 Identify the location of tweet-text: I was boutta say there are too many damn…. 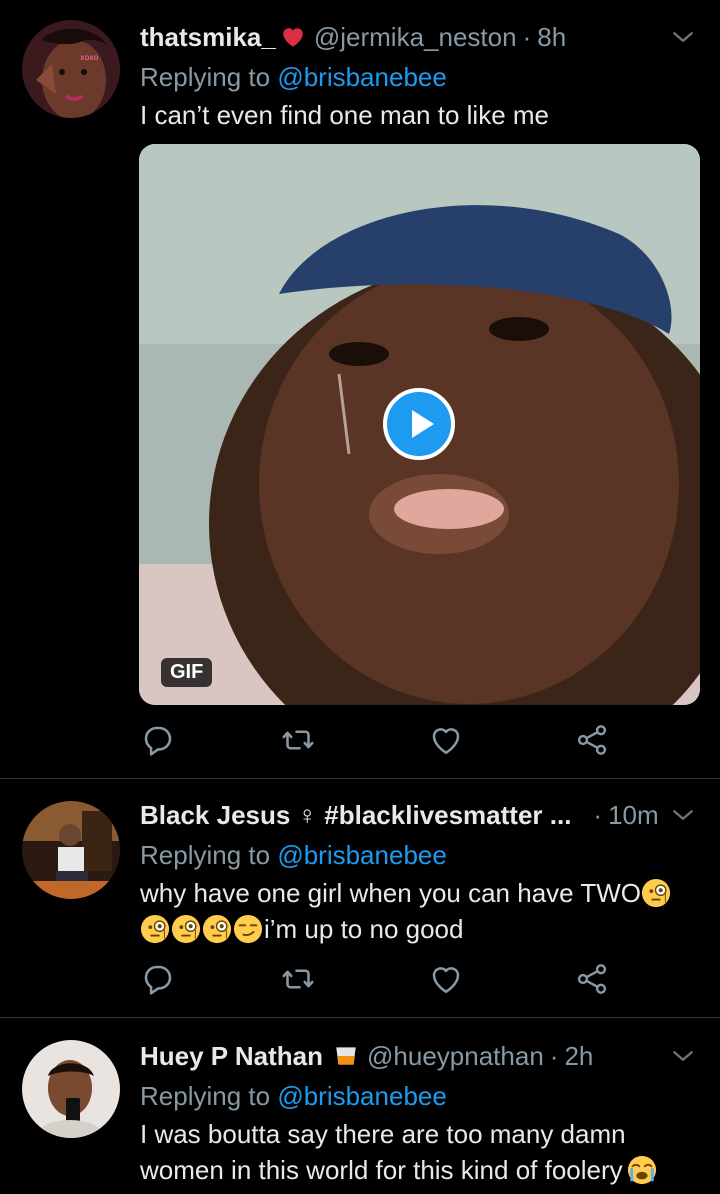
(419, 1152).